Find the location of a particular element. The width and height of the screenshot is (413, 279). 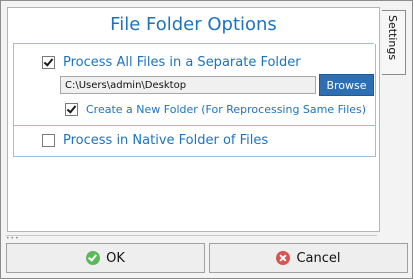

settings-tab: Settings is located at coordinates (394, 42).